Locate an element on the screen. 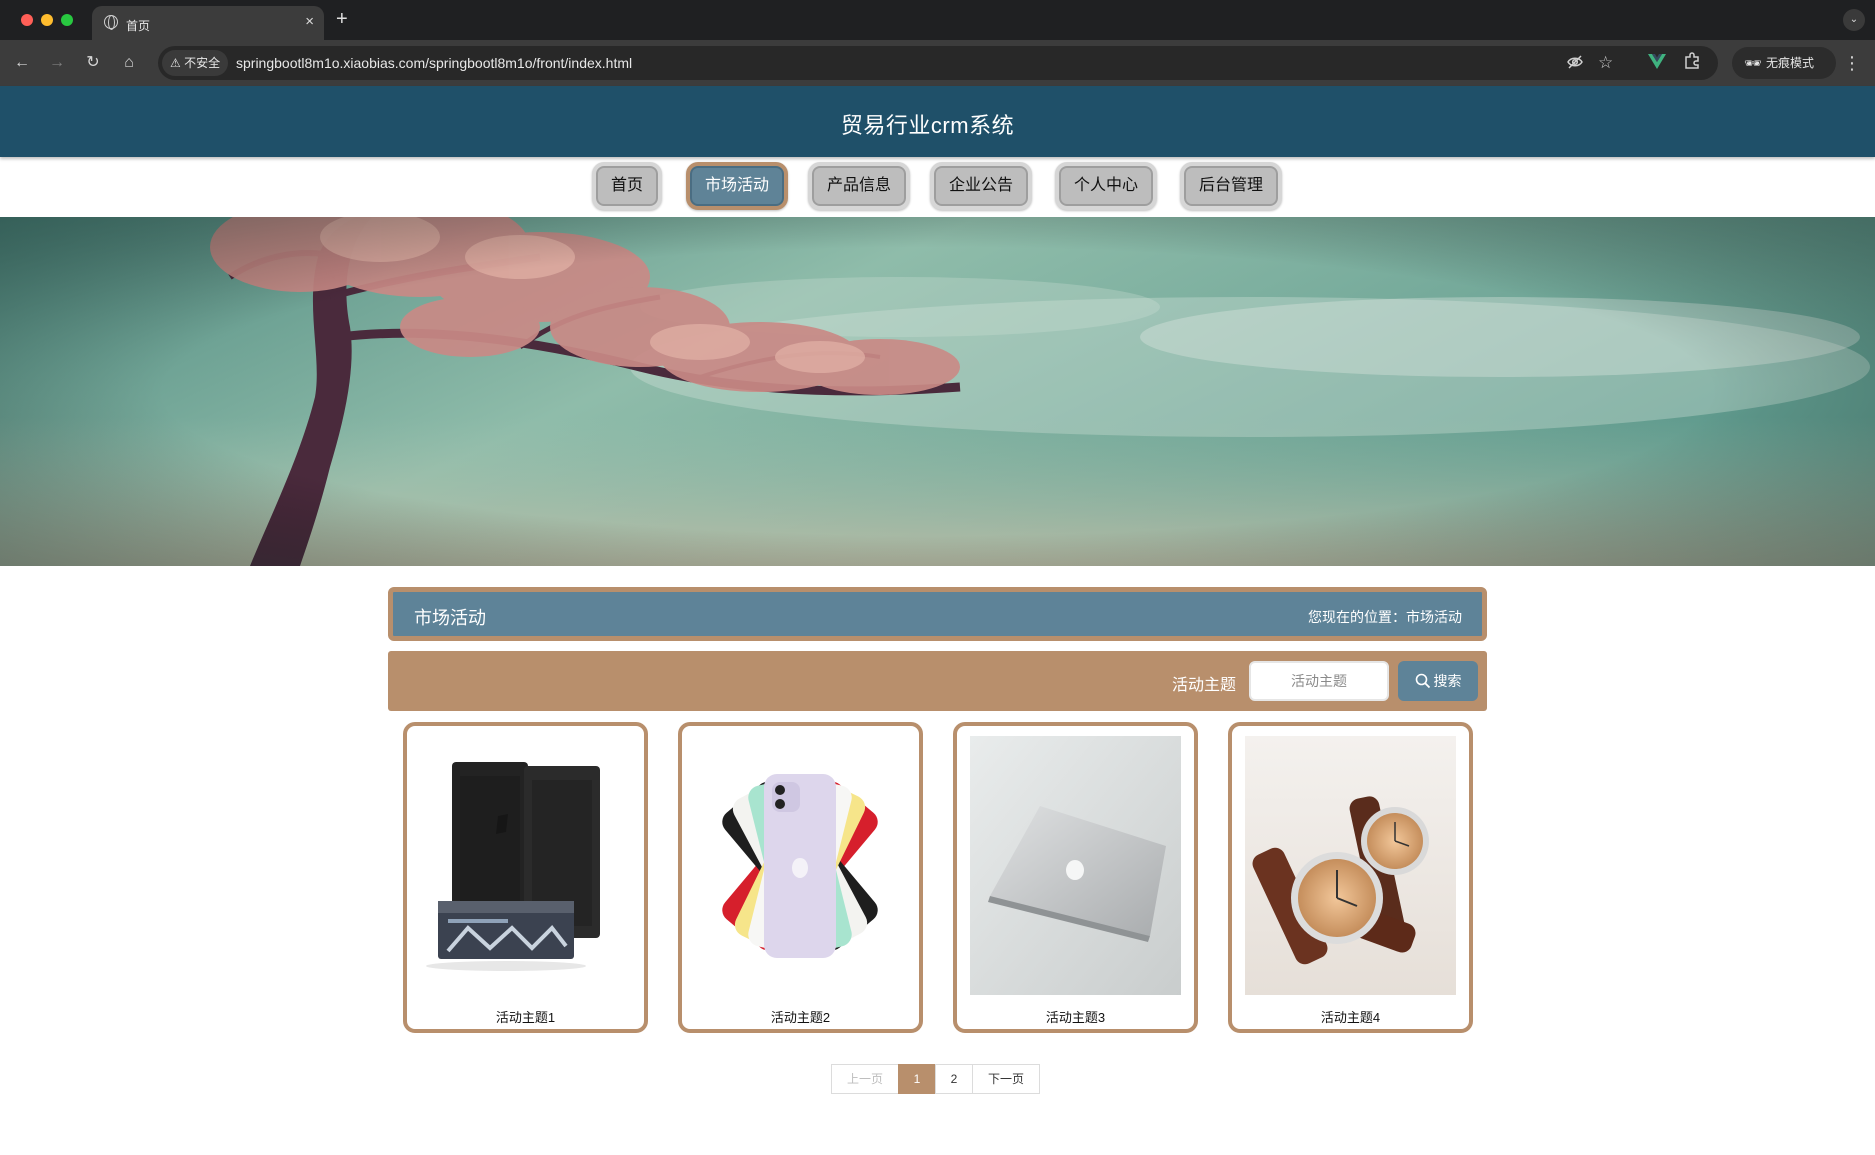  search-button: 搜索 is located at coordinates (1438, 681).